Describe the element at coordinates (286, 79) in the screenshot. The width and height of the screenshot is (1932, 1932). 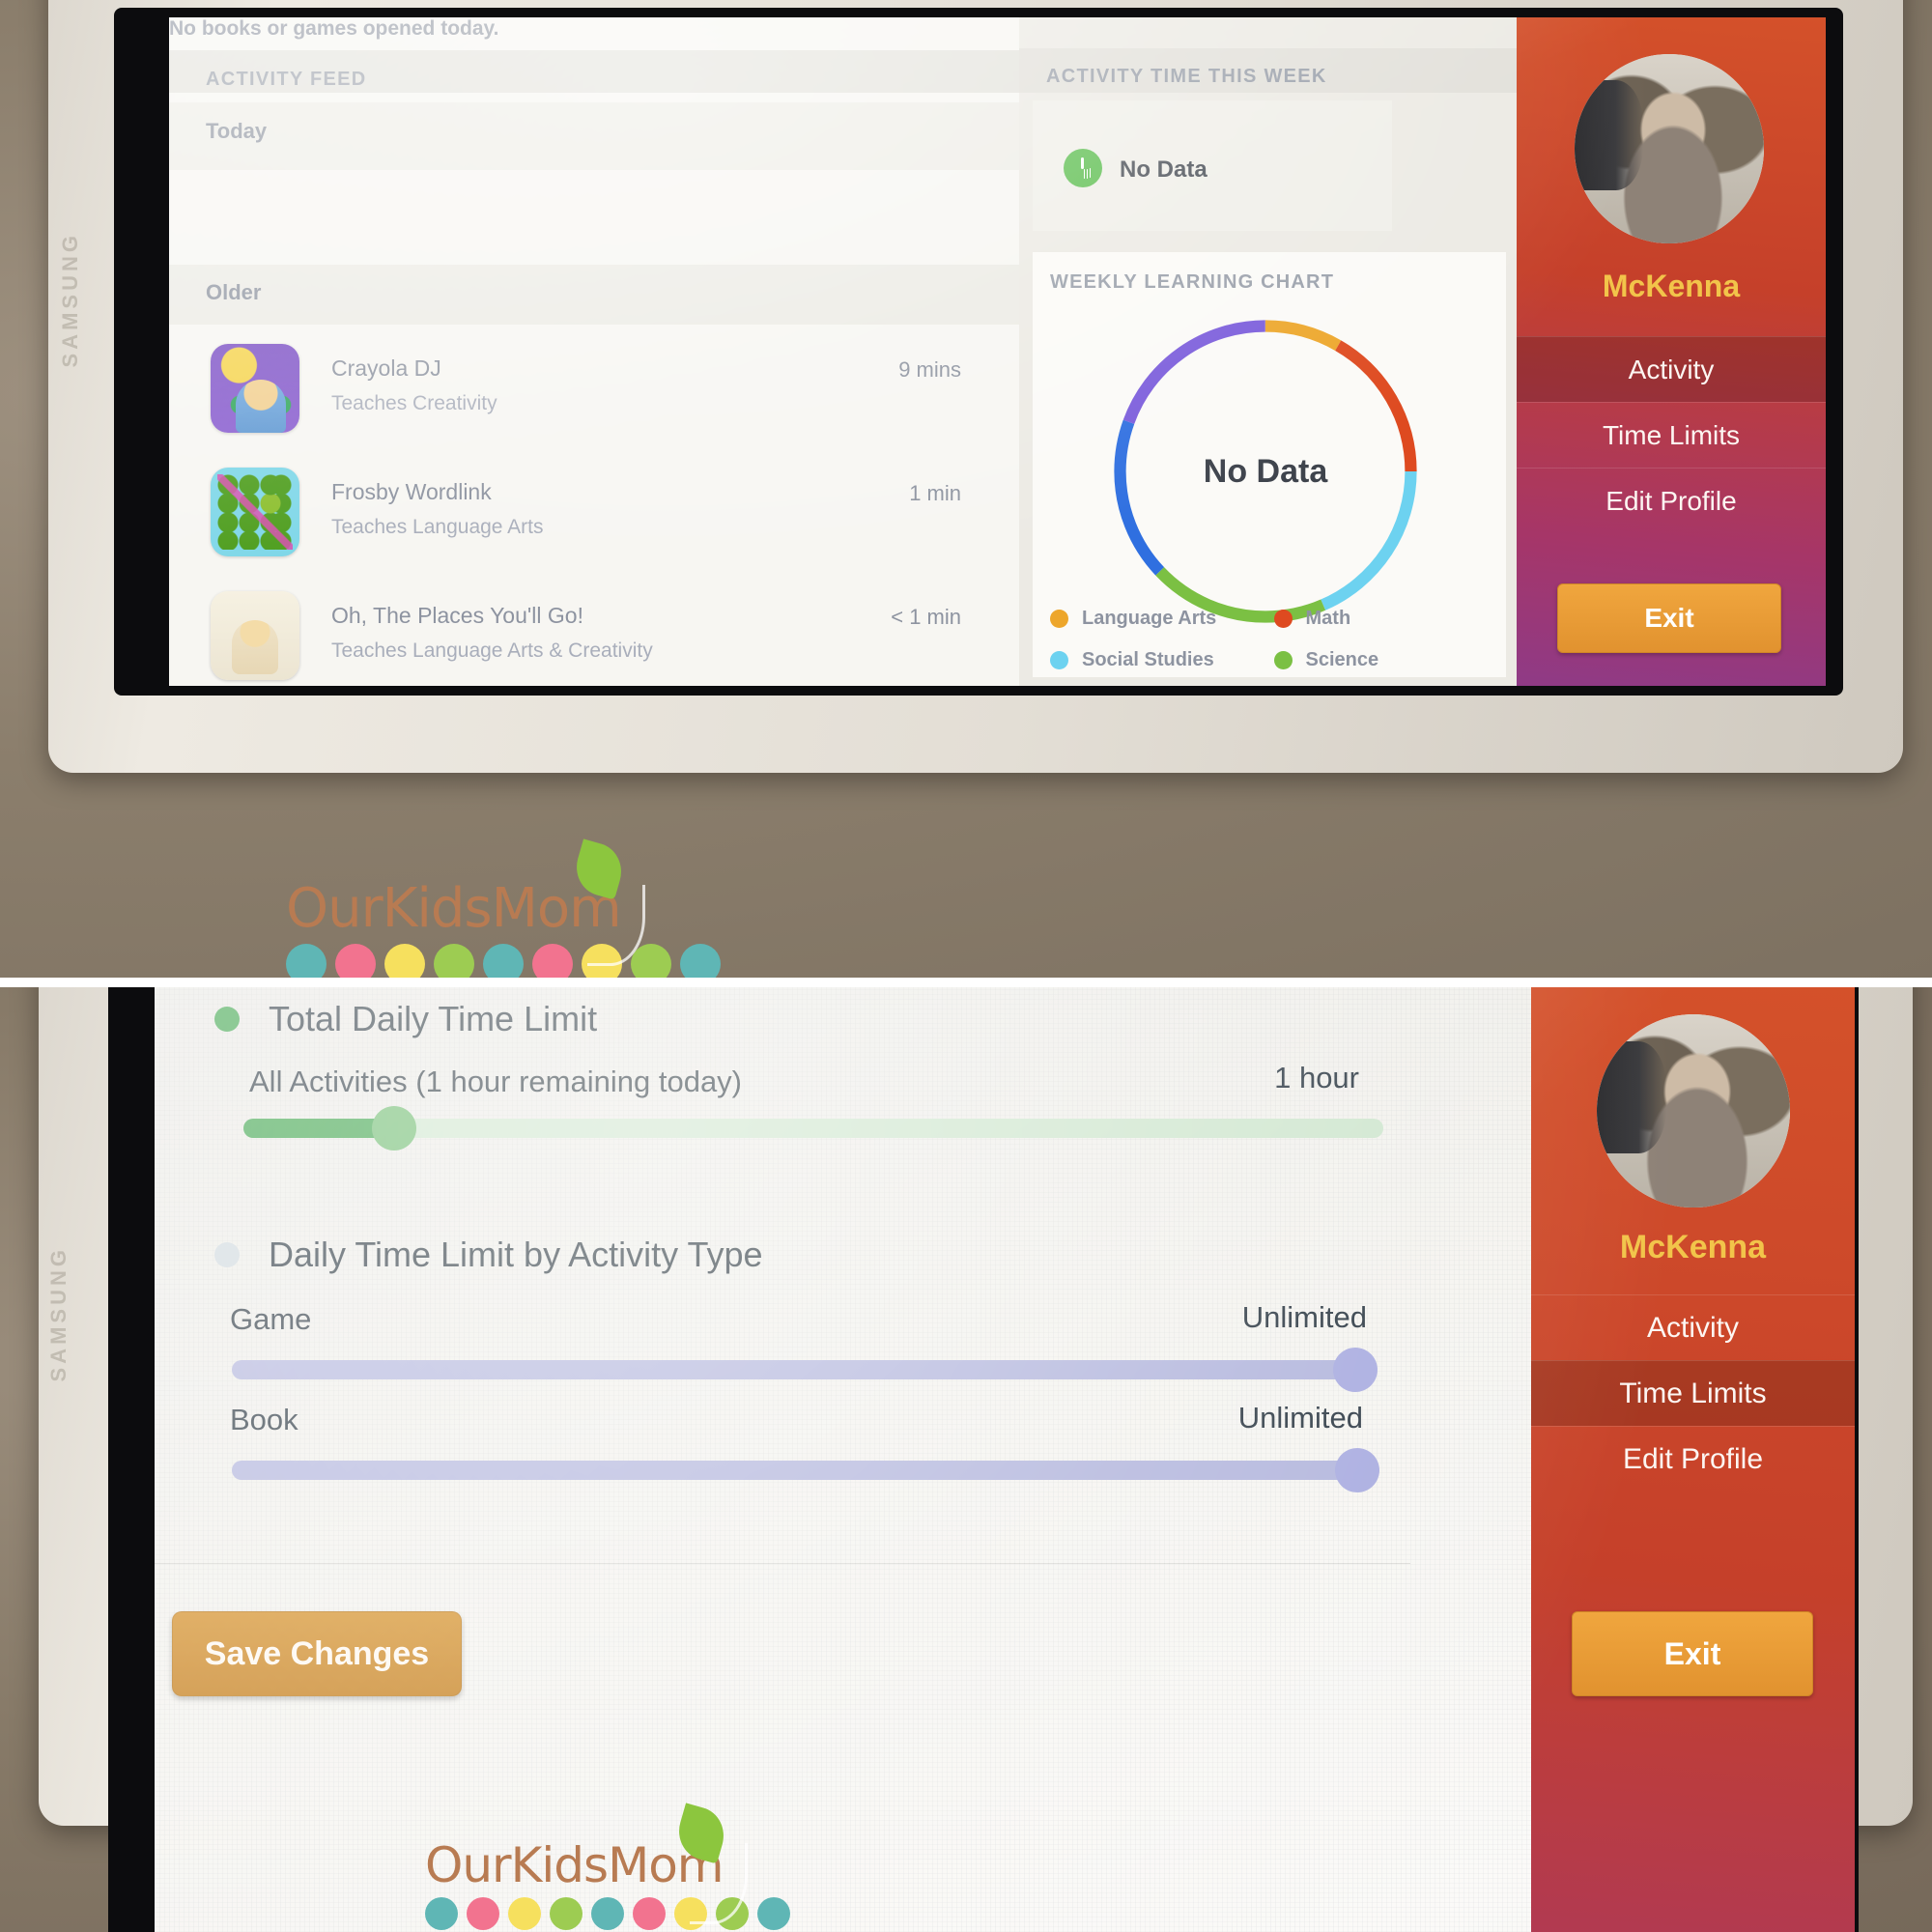
I see `activity-feed-header: ACTIVITY FEED` at that location.